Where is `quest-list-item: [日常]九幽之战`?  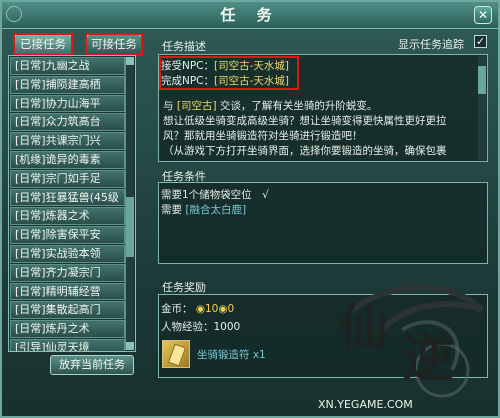
quest-list-item: [日常]九幽之战 is located at coordinates (67, 66).